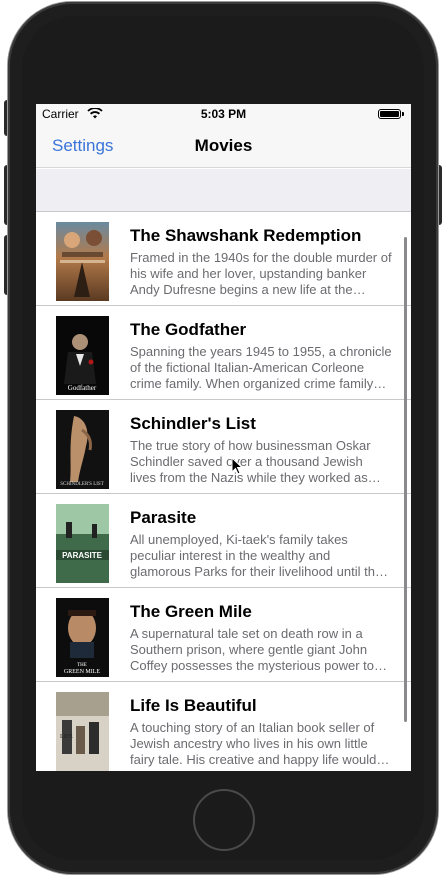  What do you see at coordinates (82, 543) in the screenshot?
I see `poster-image: PARASITE` at bounding box center [82, 543].